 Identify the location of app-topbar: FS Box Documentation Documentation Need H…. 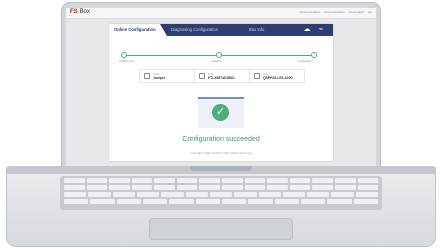
(221, 13).